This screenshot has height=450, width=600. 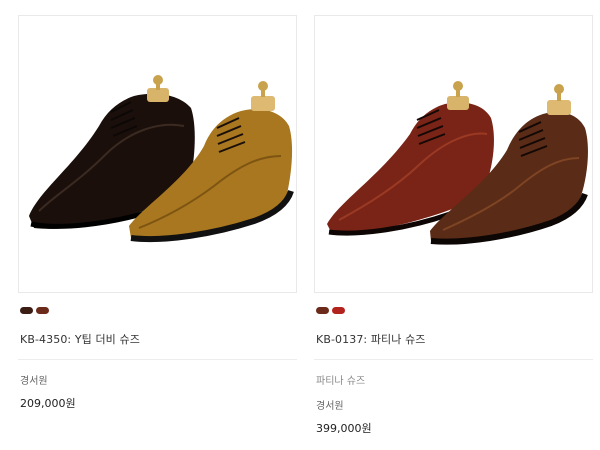 I want to click on product-name: KB-0137: 파티나 슈즈, so click(x=453, y=339).